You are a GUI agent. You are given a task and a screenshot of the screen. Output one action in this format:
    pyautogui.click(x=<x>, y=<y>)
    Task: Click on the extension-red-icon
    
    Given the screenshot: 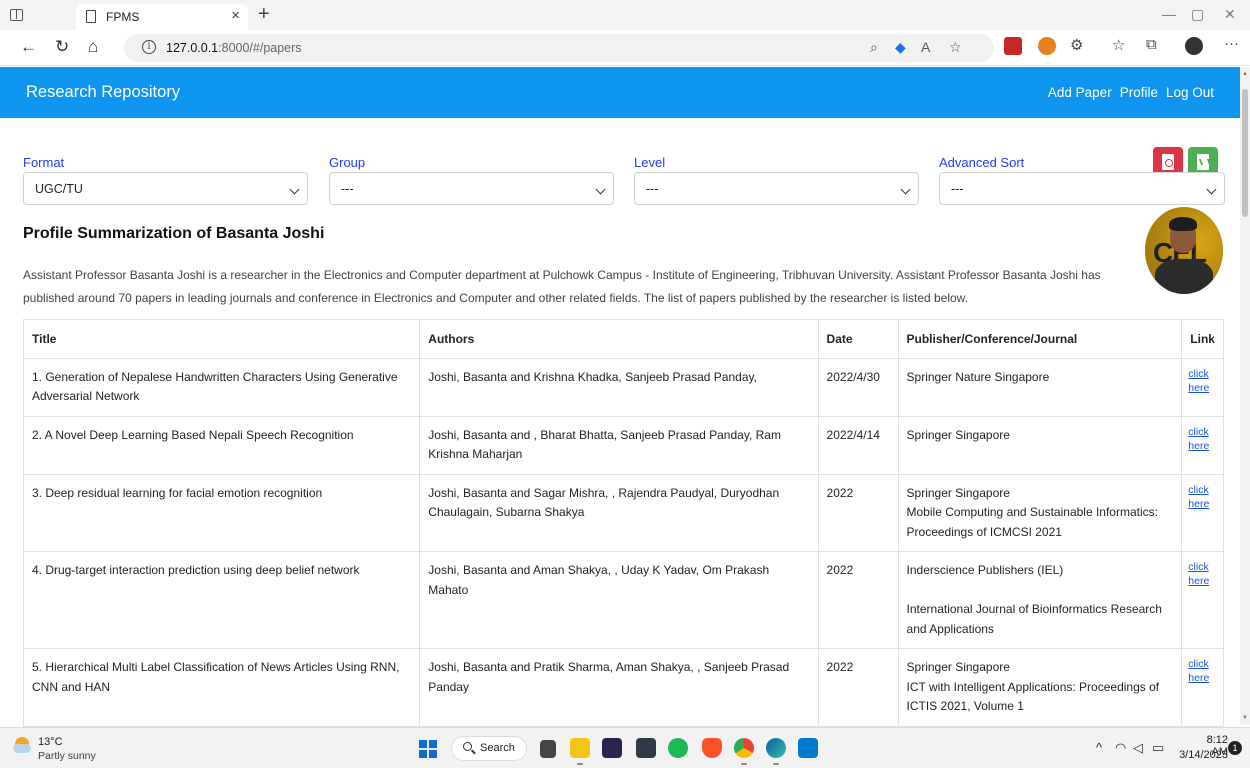 What is the action you would take?
    pyautogui.click(x=1013, y=46)
    